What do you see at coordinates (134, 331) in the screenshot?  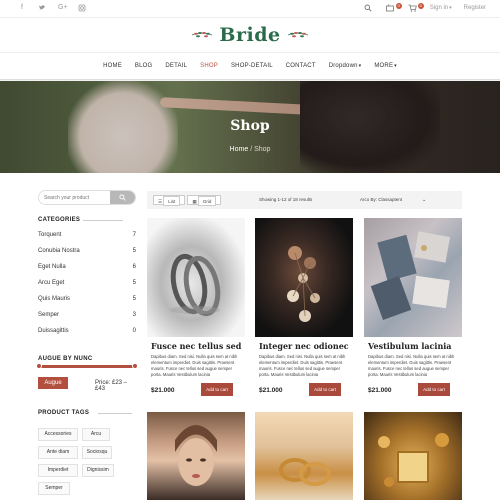 I see `category-count: 0` at bounding box center [134, 331].